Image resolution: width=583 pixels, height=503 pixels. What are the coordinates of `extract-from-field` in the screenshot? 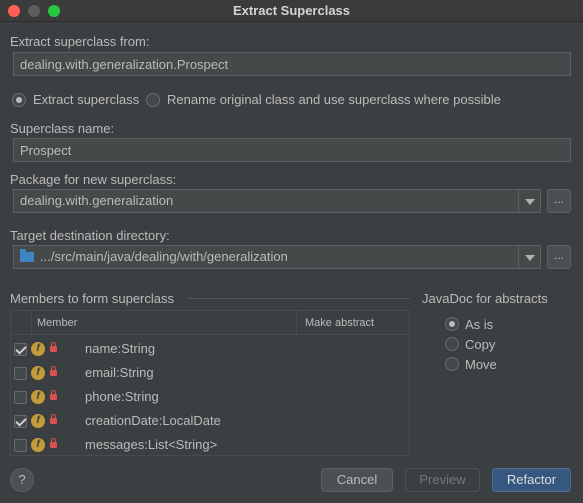 It's located at (292, 64).